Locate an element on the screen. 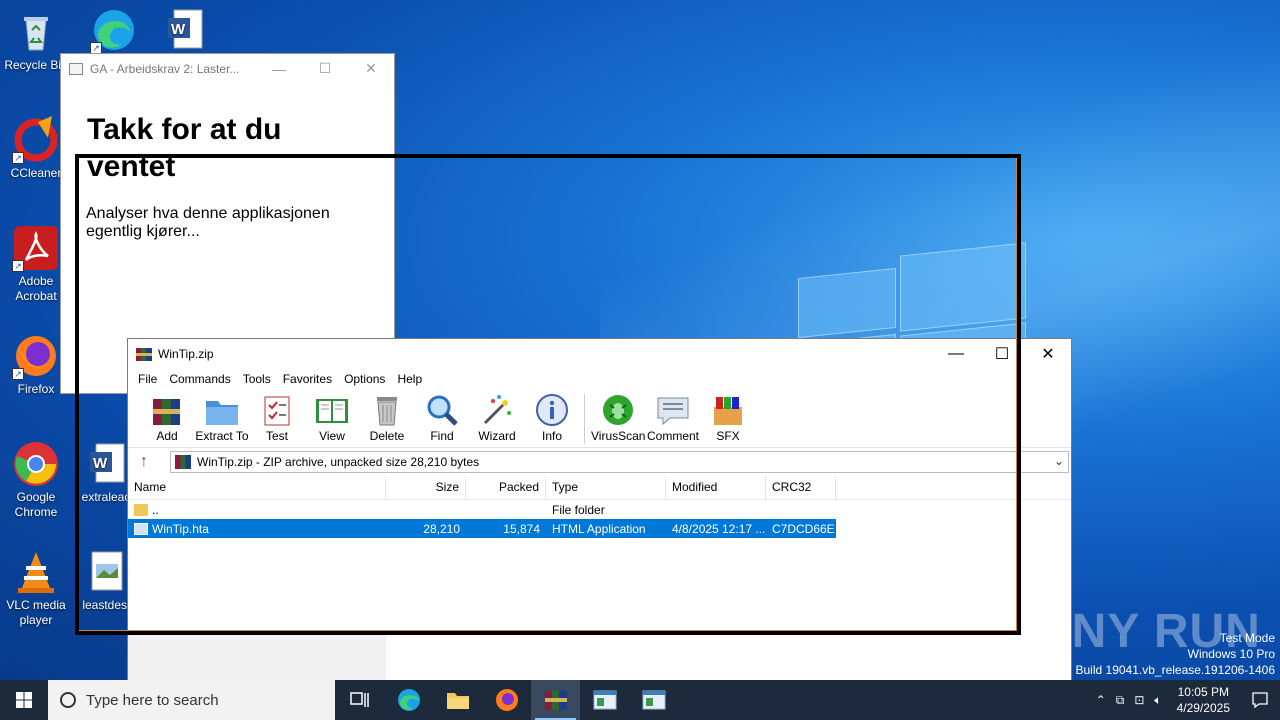 The height and width of the screenshot is (720, 1280). virusscan-button: VirusScan is located at coordinates (618, 416).